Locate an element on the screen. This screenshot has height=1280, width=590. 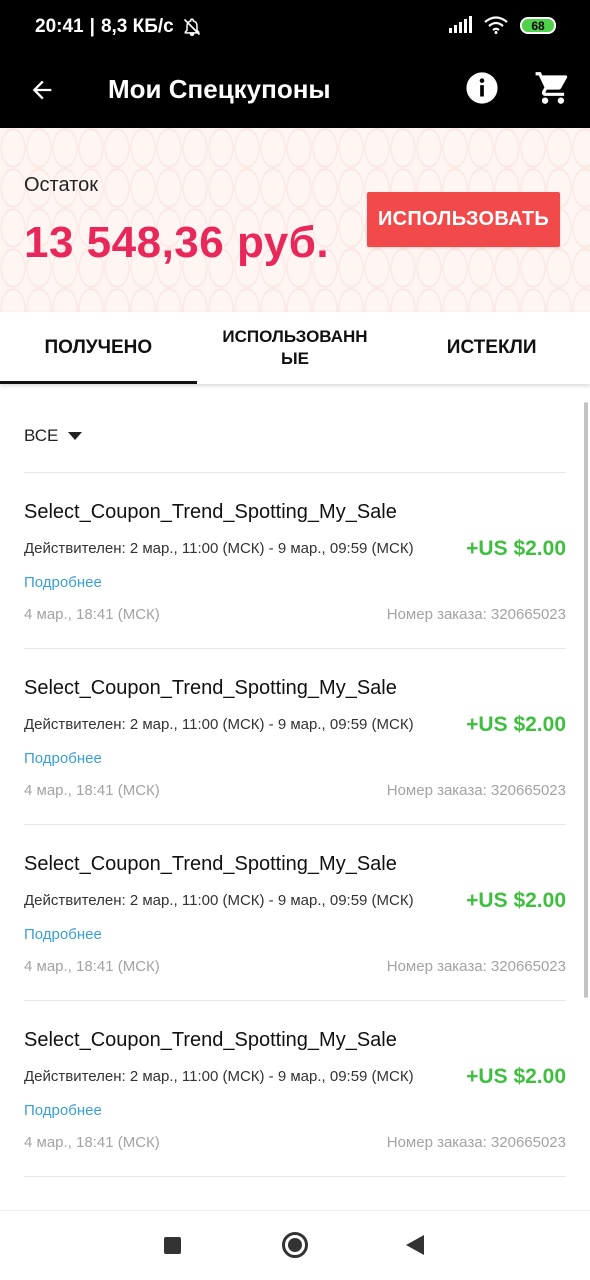
tabs: ПОЛУЧЕНО ИСПОЛЬЗОВАННЫЕ ИСТЕКЛИ is located at coordinates (295, 348).